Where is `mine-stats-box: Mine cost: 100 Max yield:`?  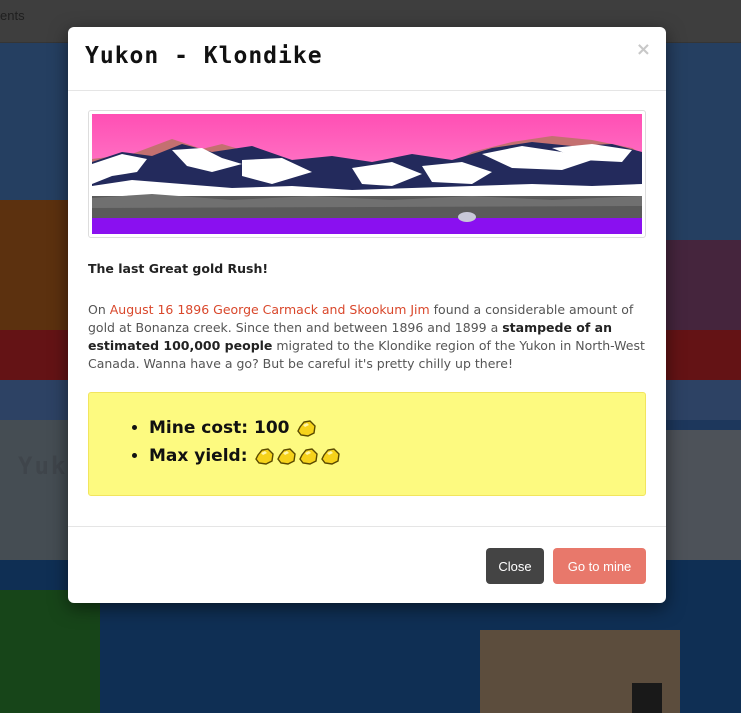
mine-stats-box: Mine cost: 100 Max yield: is located at coordinates (367, 444).